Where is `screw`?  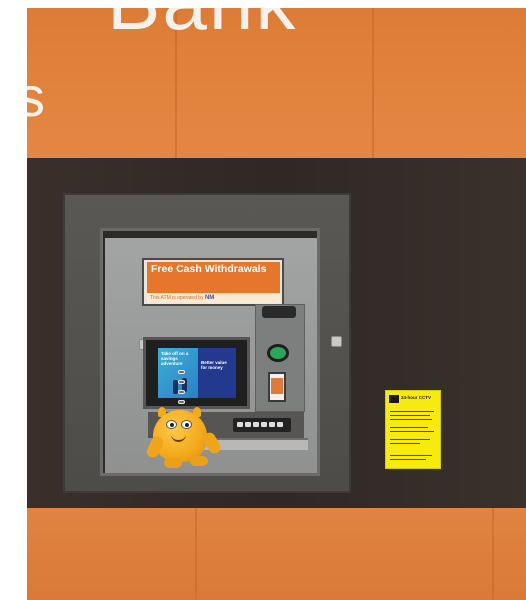
screw is located at coordinates (336, 341).